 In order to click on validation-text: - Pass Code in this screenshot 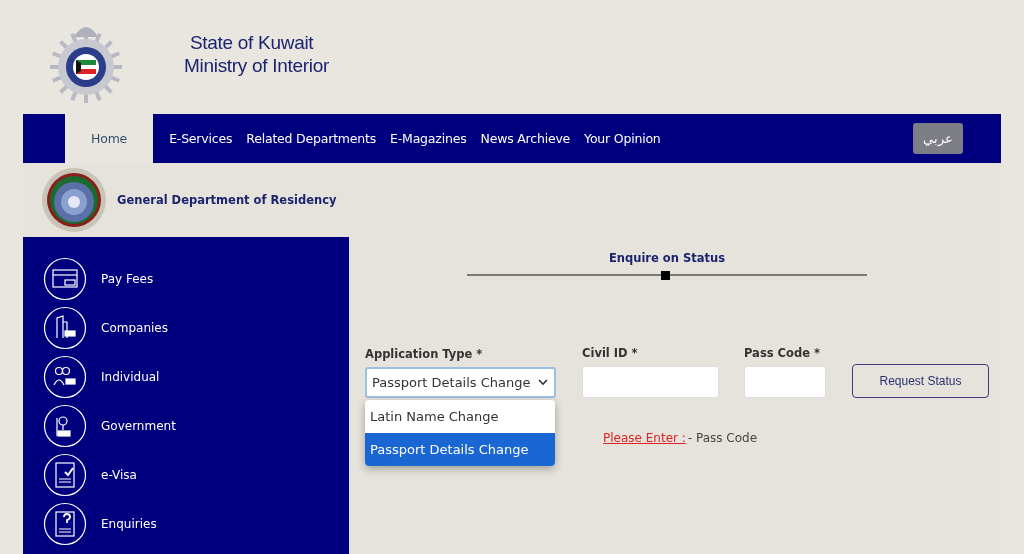, I will do `click(722, 438)`.